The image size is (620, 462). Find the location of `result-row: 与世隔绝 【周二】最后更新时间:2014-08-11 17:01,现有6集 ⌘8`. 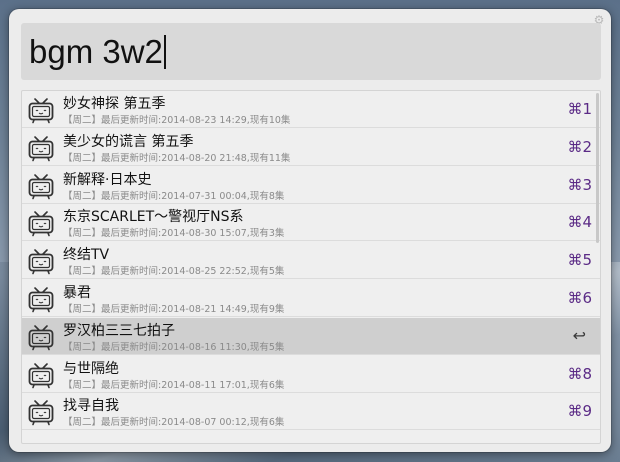

result-row: 与世隔绝 【周二】最后更新时间:2014-08-11 17:01,现有6集 ⌘8 is located at coordinates (311, 374).